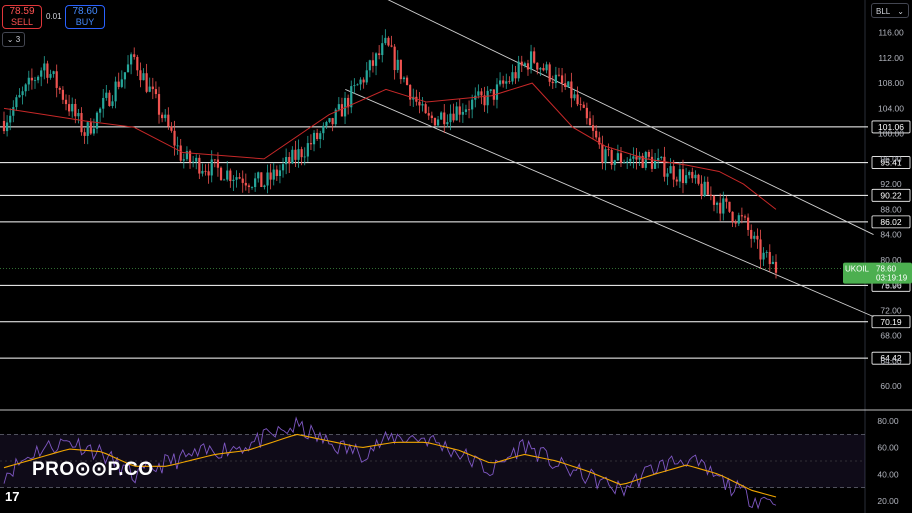 The image size is (912, 513). What do you see at coordinates (891, 361) in the screenshot?
I see `price-axis-tick-label: 64.00` at bounding box center [891, 361].